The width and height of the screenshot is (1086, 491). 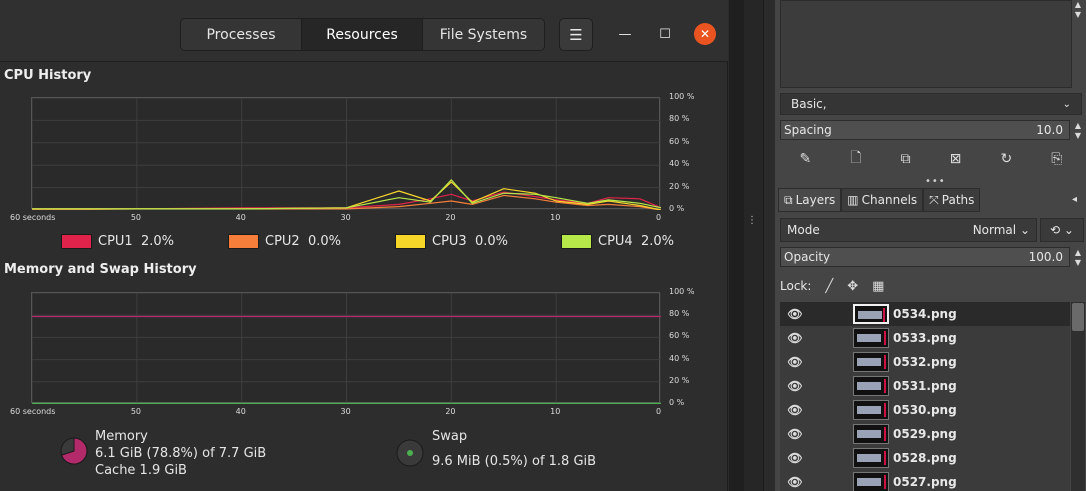 I want to click on layer-name: 0530.png, so click(x=925, y=410).